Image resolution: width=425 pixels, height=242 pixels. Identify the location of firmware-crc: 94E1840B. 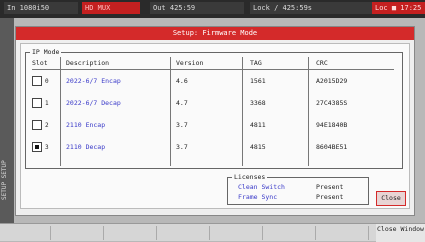
(332, 125).